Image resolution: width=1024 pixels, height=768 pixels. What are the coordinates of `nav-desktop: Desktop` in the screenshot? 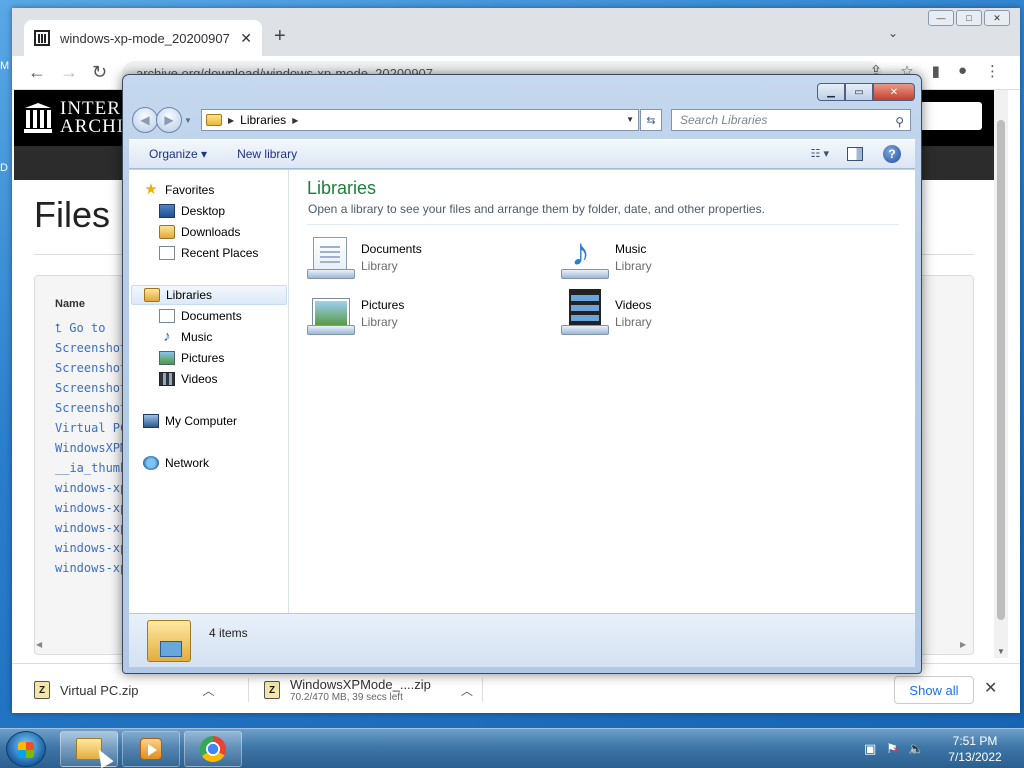 It's located at (192, 211).